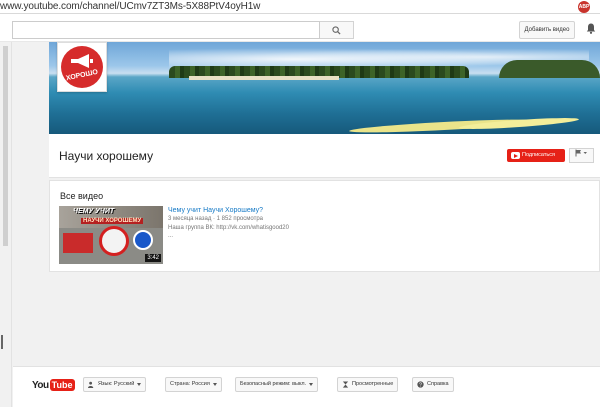 Image resolution: width=600 pixels, height=407 pixels. What do you see at coordinates (5, 146) in the screenshot?
I see `scroll-thumb` at bounding box center [5, 146].